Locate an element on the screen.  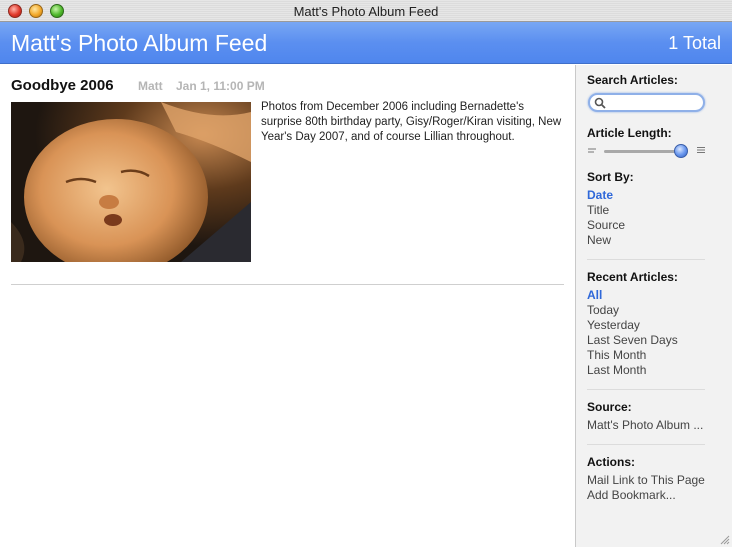
sort-by-source: Source is located at coordinates (606, 225).